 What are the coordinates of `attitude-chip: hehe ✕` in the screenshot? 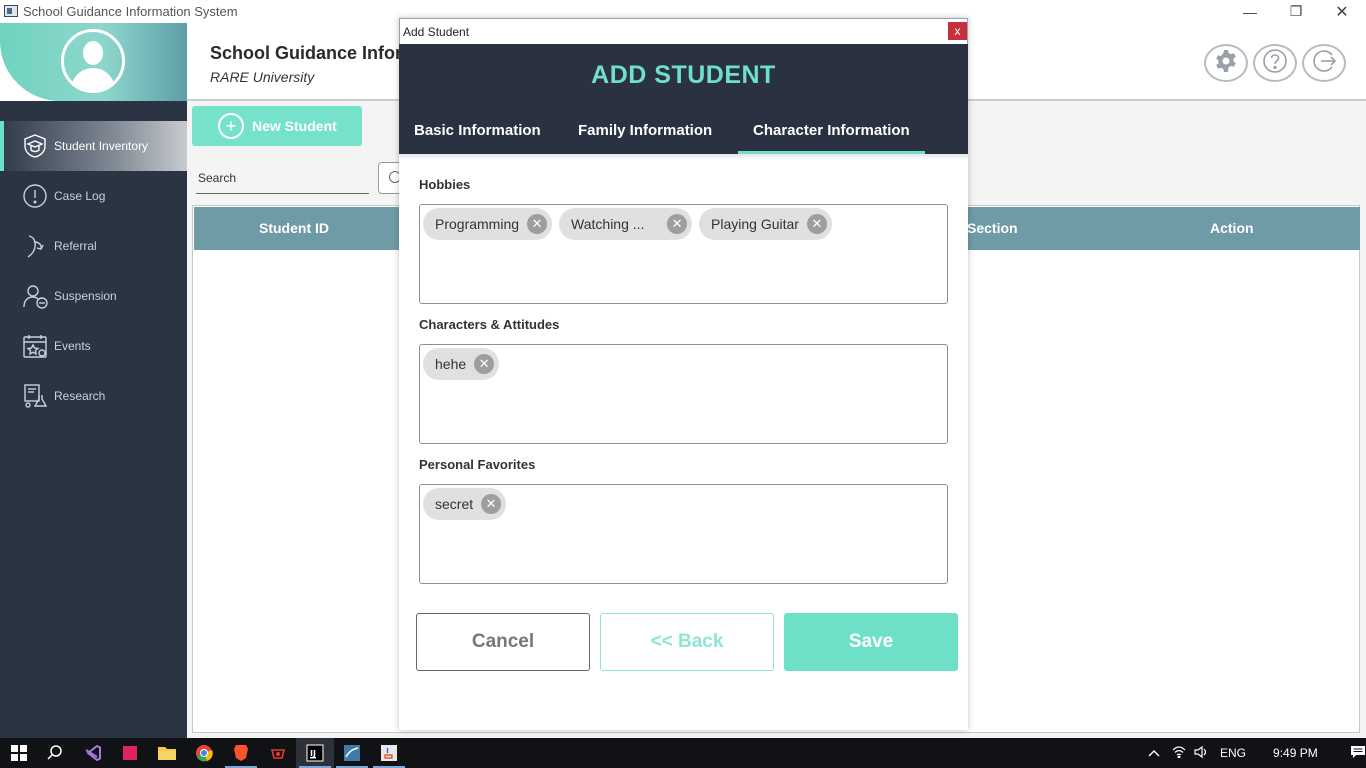 It's located at (461, 364).